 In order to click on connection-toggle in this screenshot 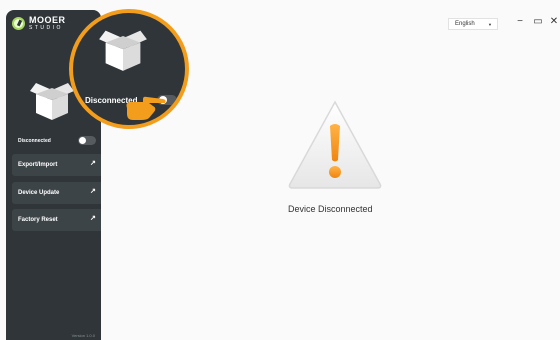, I will do `click(87, 140)`.